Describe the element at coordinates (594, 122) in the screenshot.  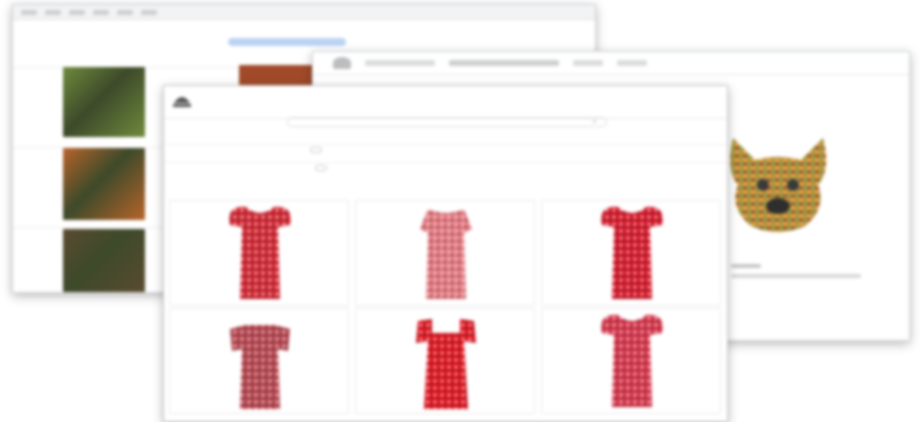
I see `search-icon: ⌕` at that location.